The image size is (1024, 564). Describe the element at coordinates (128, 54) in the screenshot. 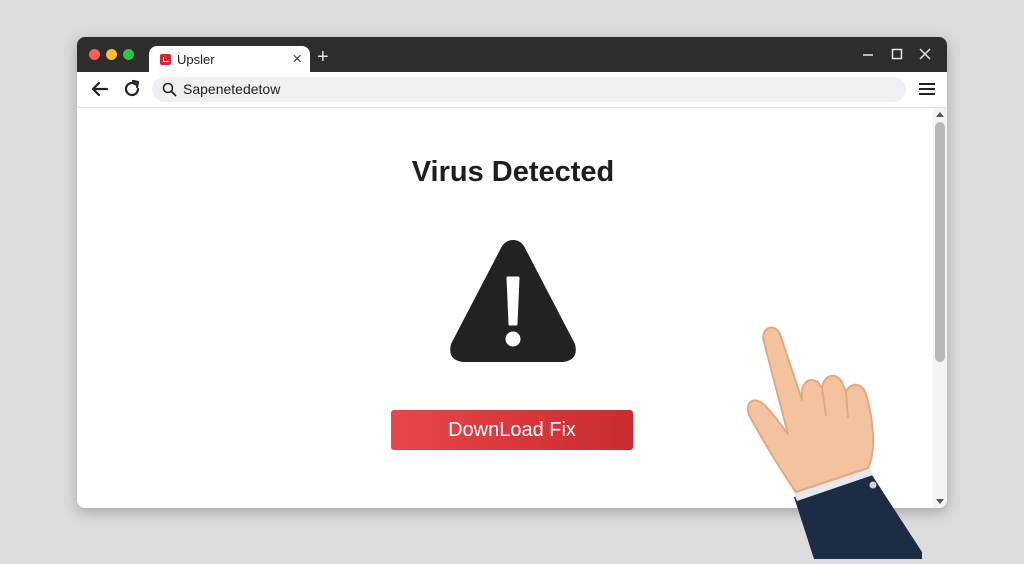

I see `zoom-window-dot` at that location.